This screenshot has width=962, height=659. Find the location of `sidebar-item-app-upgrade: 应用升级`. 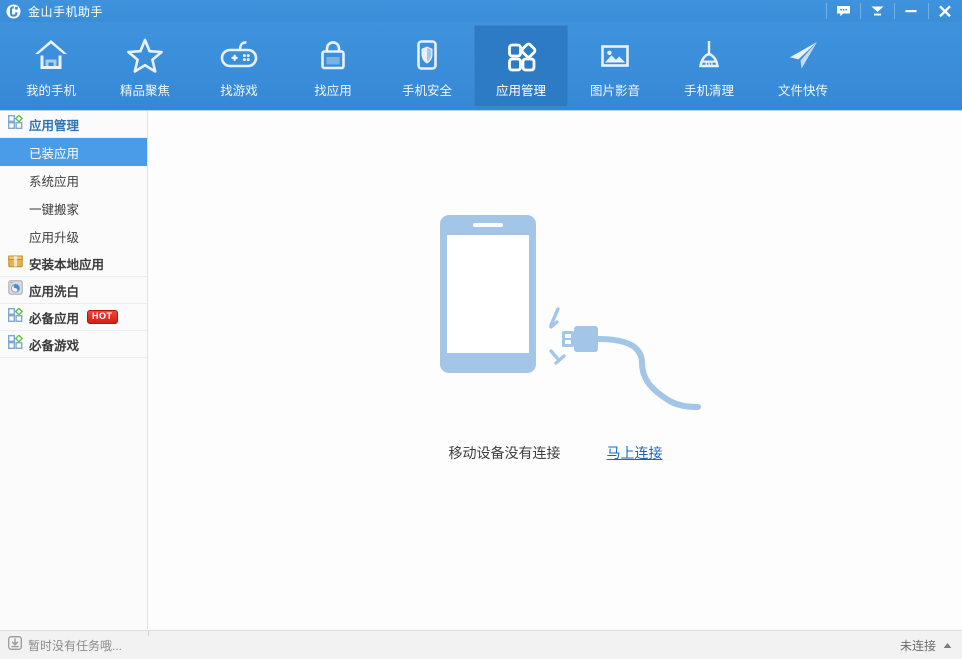

sidebar-item-app-upgrade: 应用升级 is located at coordinates (73, 236).